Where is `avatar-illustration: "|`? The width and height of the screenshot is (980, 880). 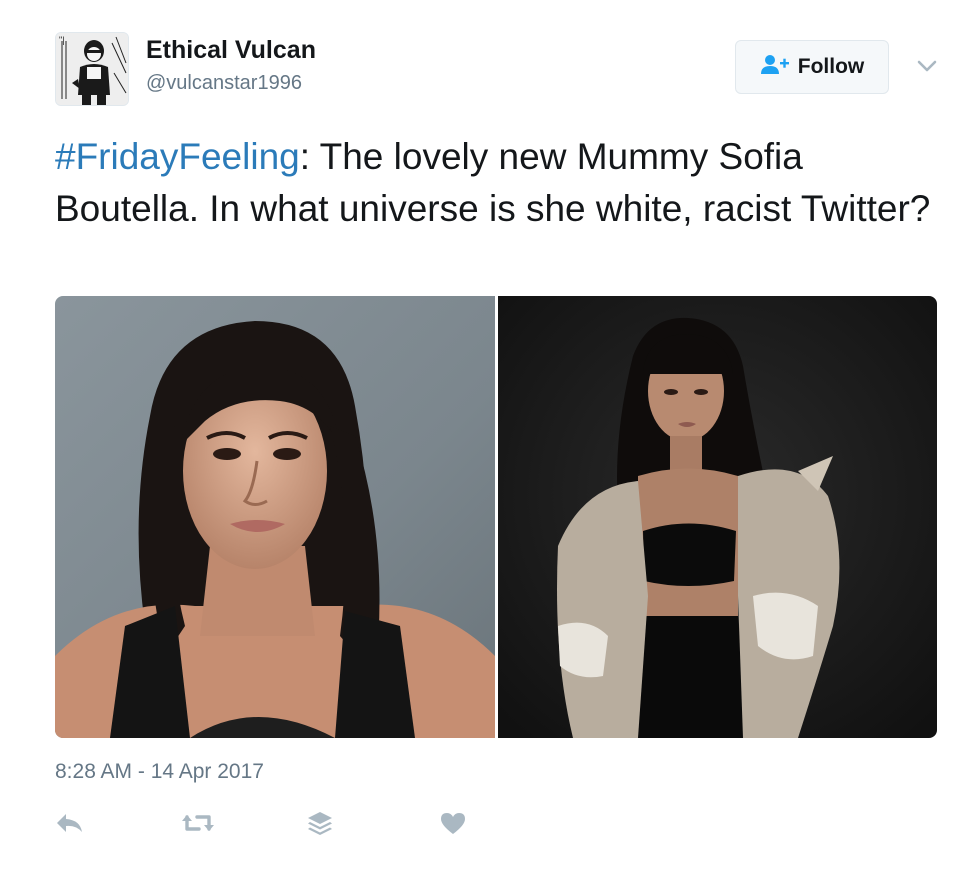
avatar-illustration: "| is located at coordinates (92, 69).